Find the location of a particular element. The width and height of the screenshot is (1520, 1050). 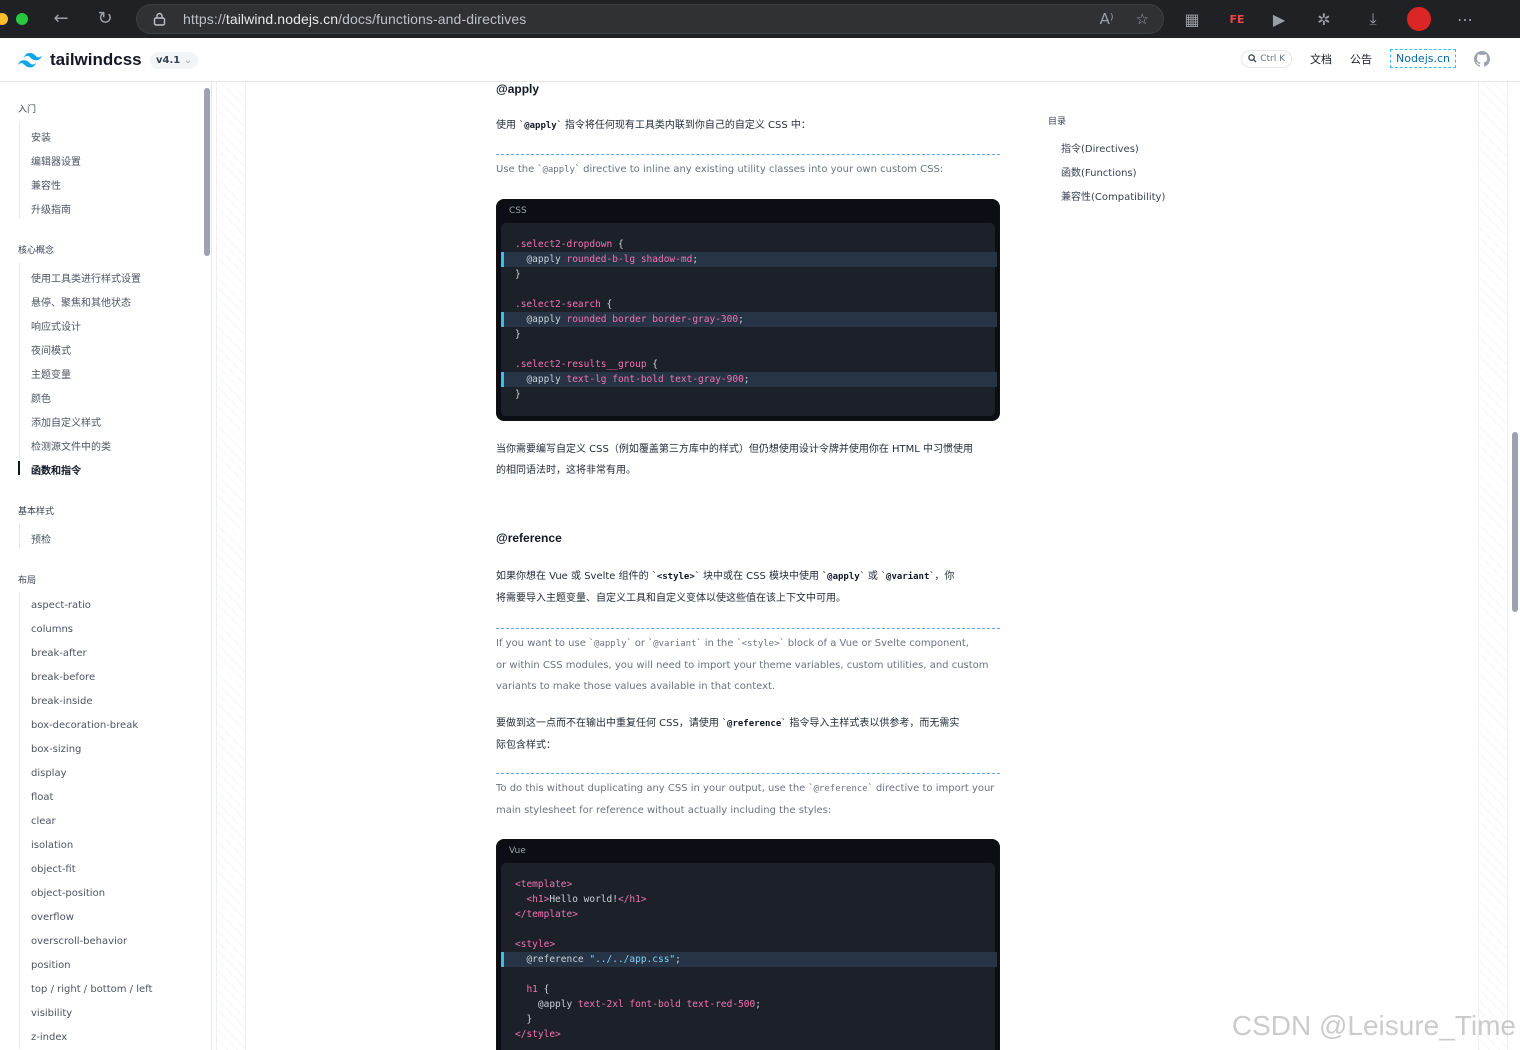

sidebar-item: aspect-ratio is located at coordinates (61, 605).